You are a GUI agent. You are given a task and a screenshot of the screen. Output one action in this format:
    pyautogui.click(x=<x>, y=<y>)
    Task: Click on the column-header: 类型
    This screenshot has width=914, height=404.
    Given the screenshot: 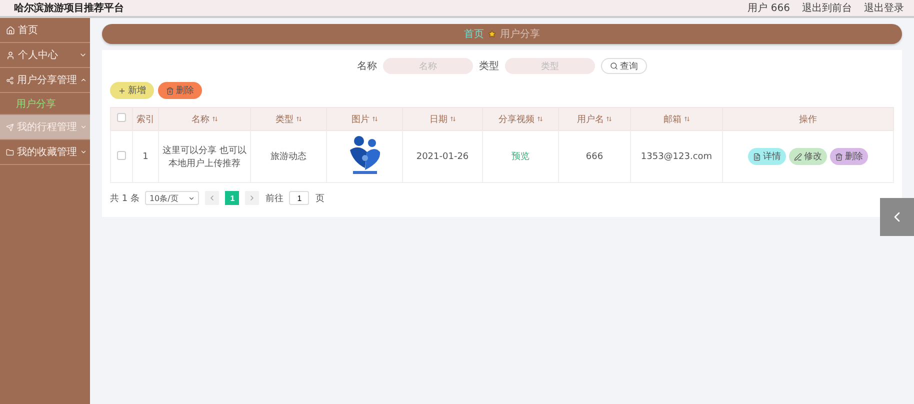 What is the action you would take?
    pyautogui.click(x=289, y=119)
    